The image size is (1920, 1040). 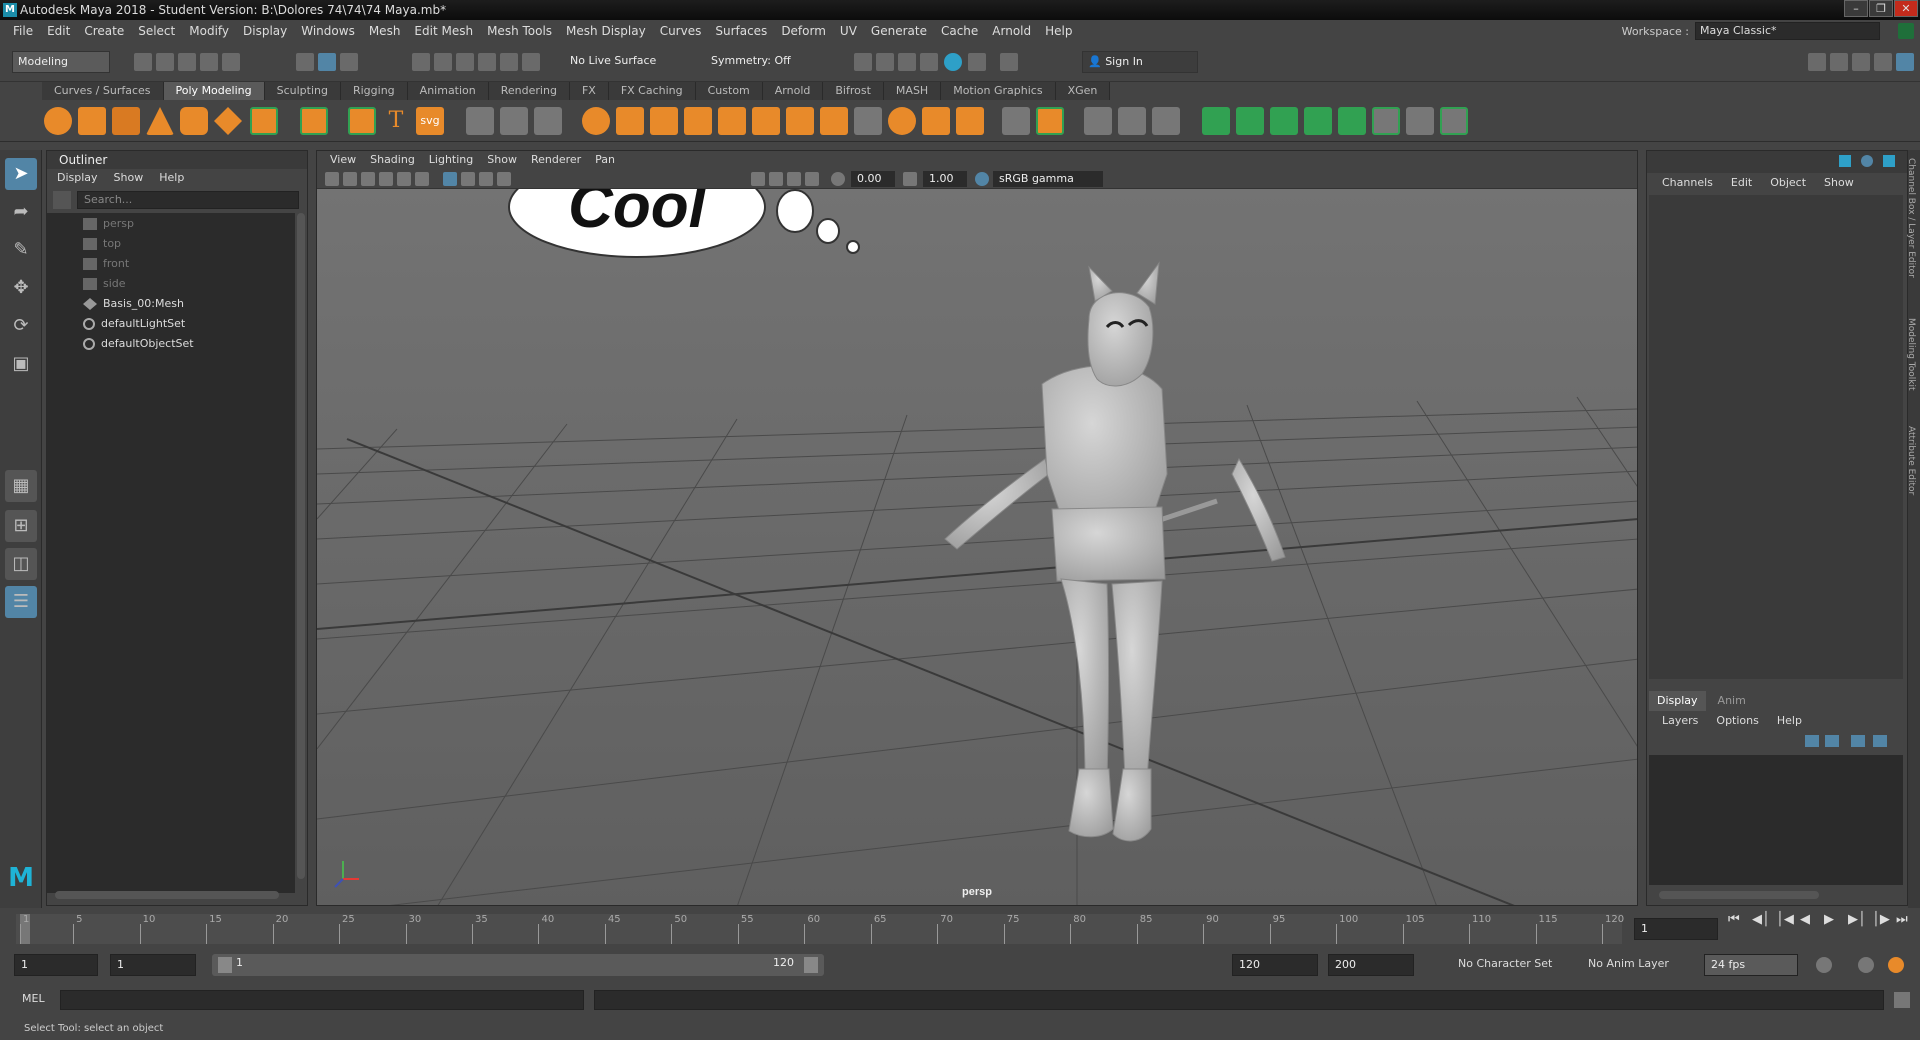 I want to click on layer-menu-layers: Layers, so click(x=1680, y=721).